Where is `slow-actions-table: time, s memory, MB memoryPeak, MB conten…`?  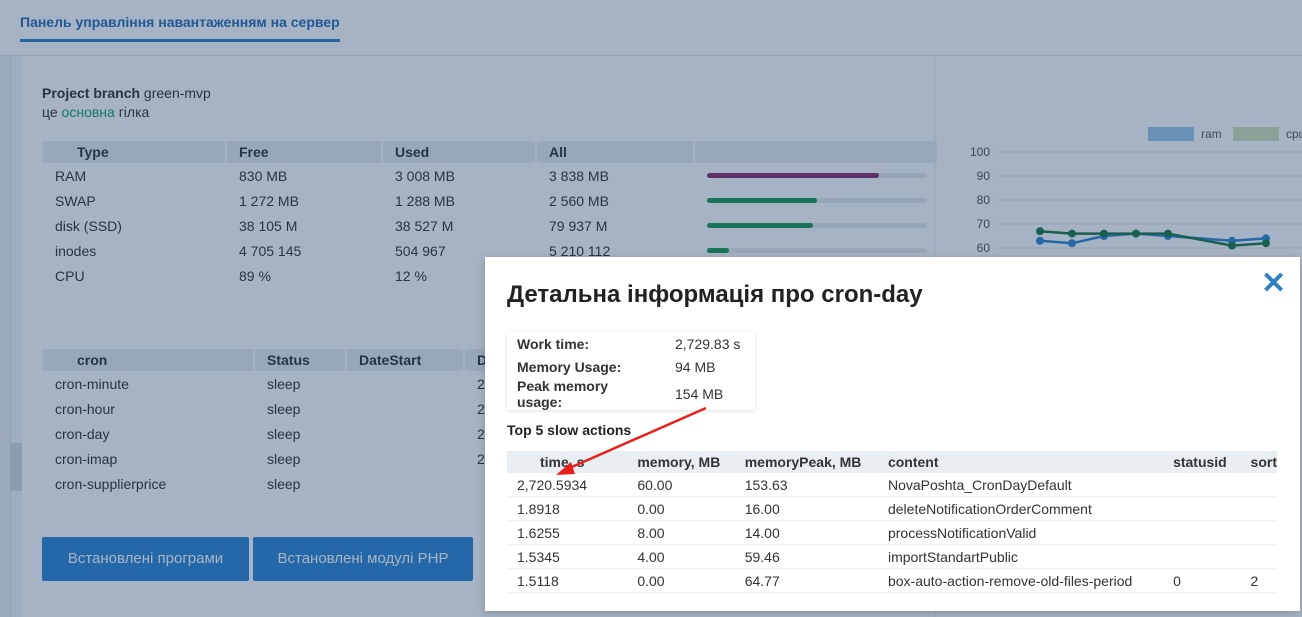 slow-actions-table: time, s memory, MB memoryPeak, MB conten… is located at coordinates (892, 522).